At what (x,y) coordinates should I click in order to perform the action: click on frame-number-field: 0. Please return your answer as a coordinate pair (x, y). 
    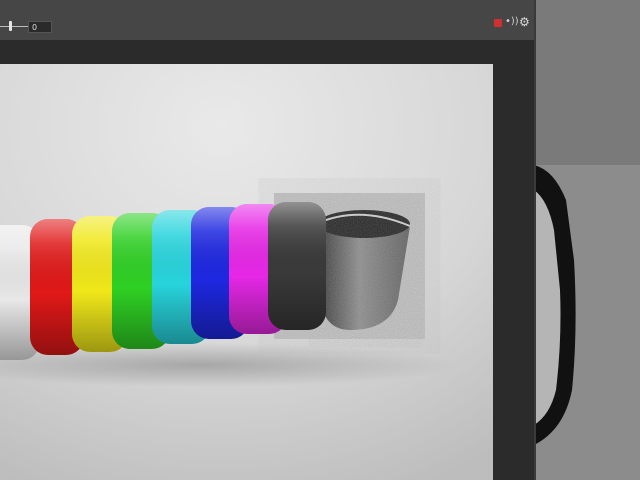
    Looking at the image, I should click on (40, 27).